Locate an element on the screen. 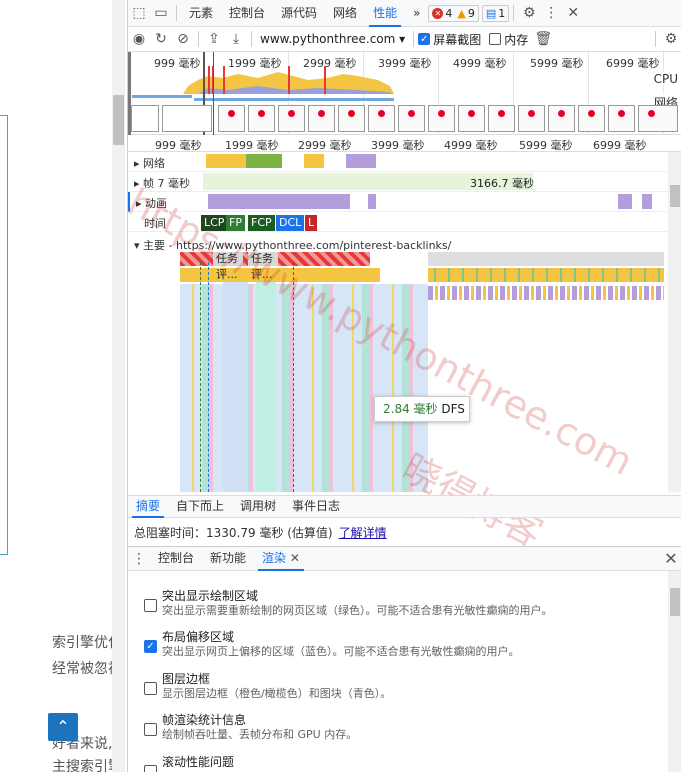  tab-summary: 摘要 is located at coordinates (148, 506).